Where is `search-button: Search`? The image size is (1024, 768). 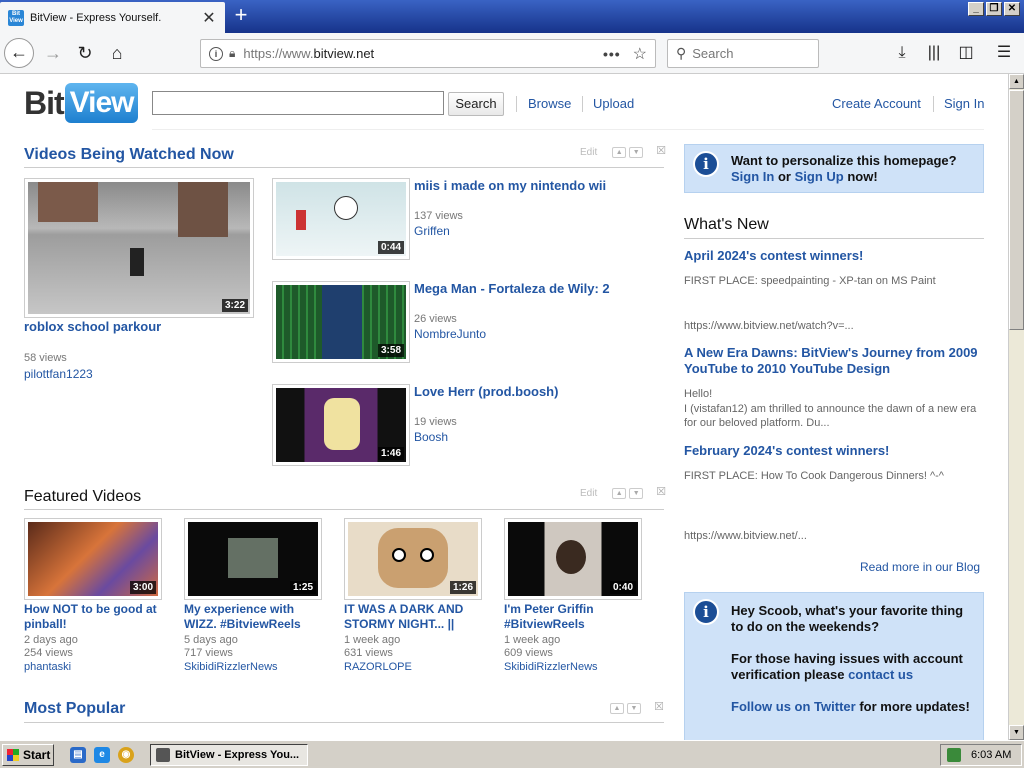
search-button: Search is located at coordinates (476, 104).